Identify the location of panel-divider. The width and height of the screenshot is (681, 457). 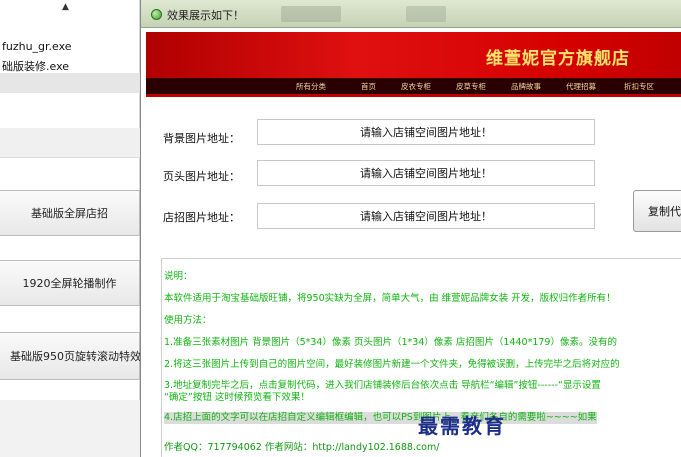
(70, 143).